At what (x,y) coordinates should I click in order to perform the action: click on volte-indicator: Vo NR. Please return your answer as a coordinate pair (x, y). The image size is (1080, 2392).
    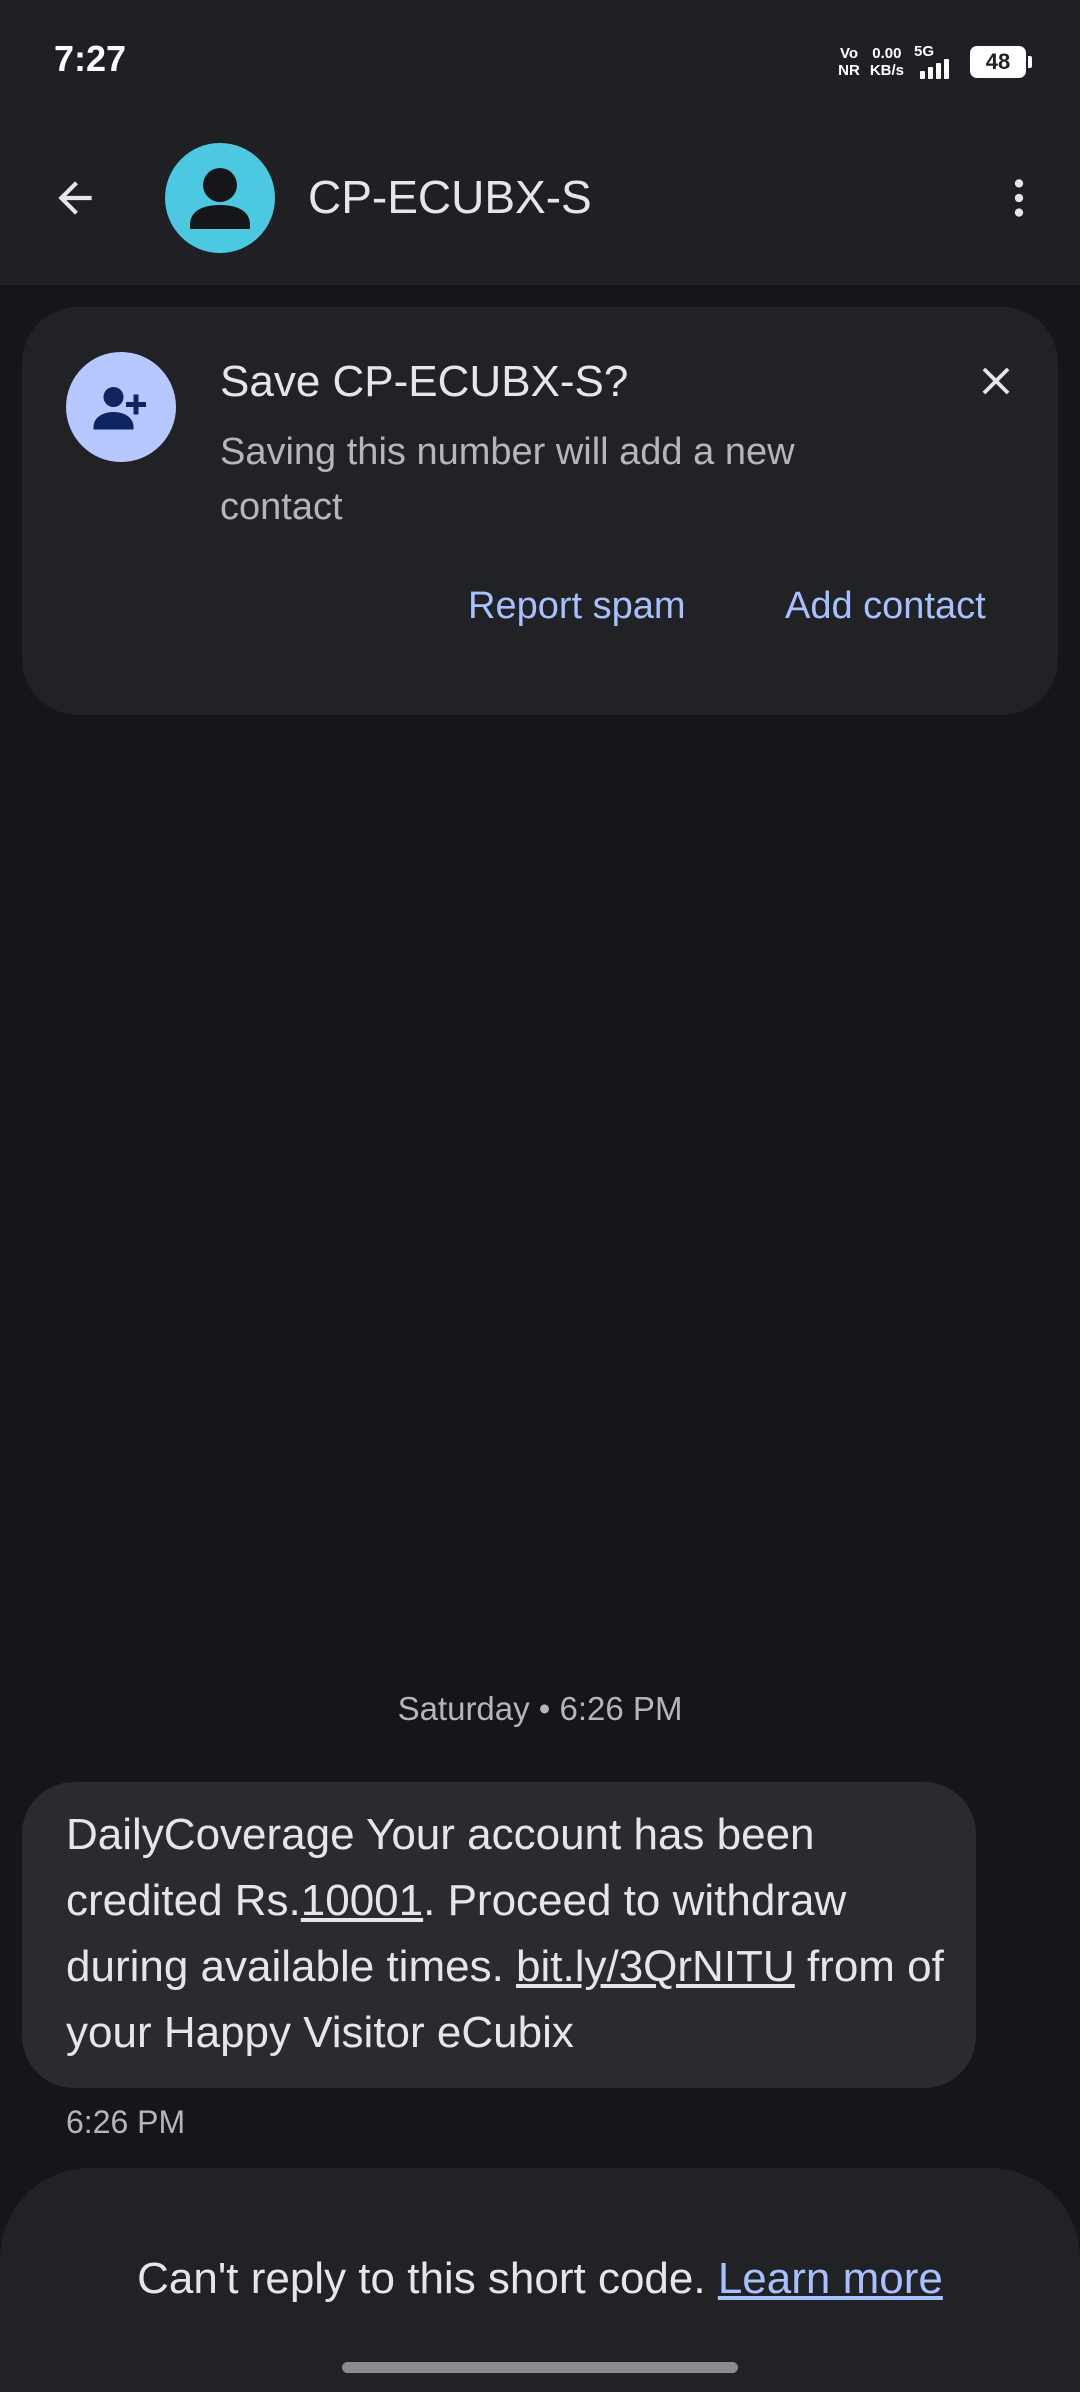
    Looking at the image, I should click on (849, 62).